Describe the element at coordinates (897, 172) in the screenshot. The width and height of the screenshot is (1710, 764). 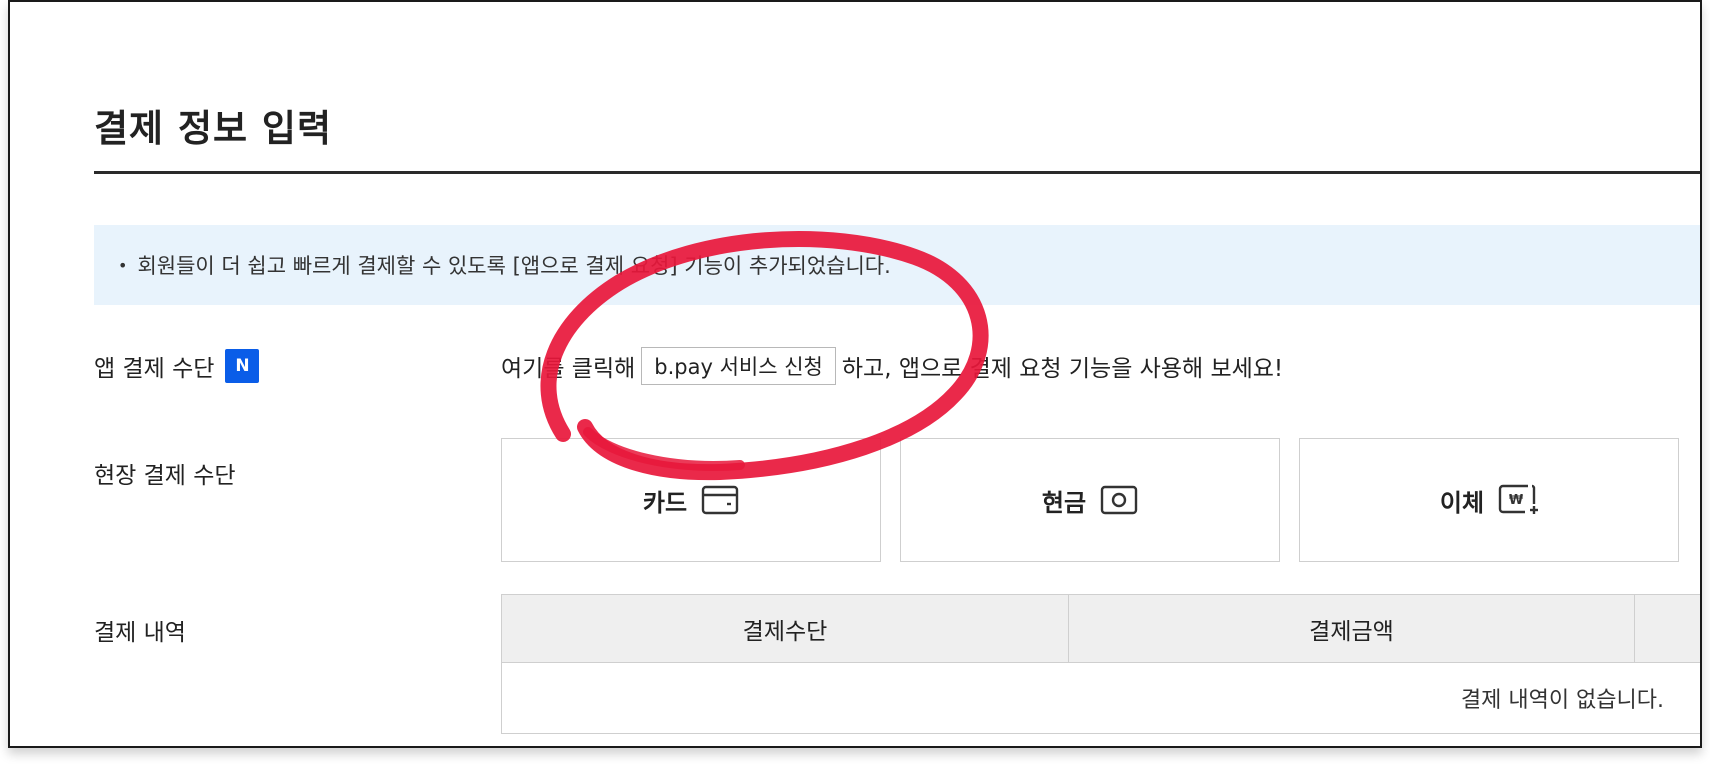
I see `title-divider` at that location.